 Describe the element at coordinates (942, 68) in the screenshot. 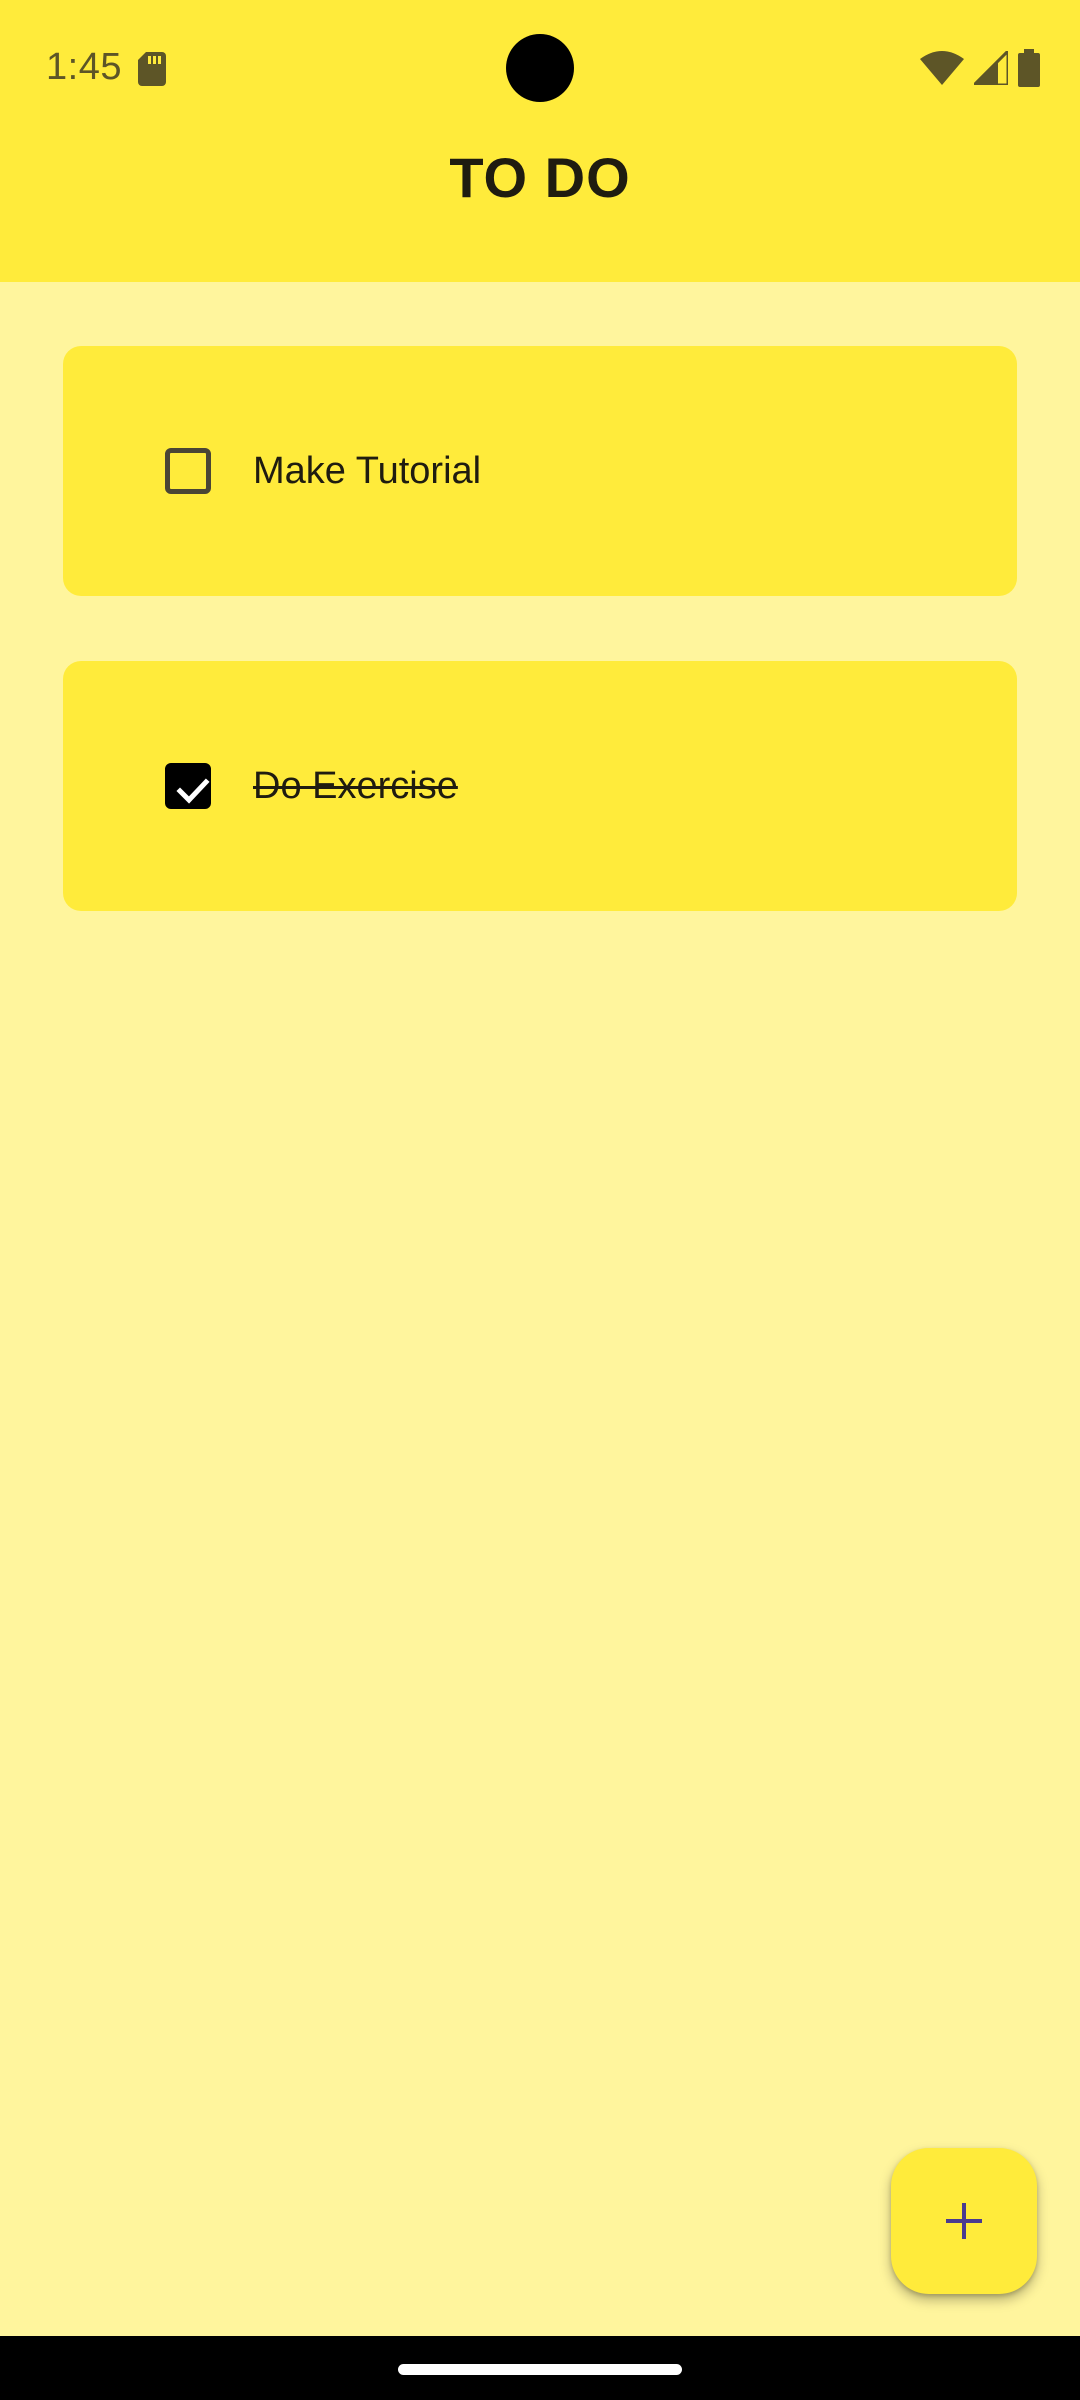

I see `wifi-icon` at that location.